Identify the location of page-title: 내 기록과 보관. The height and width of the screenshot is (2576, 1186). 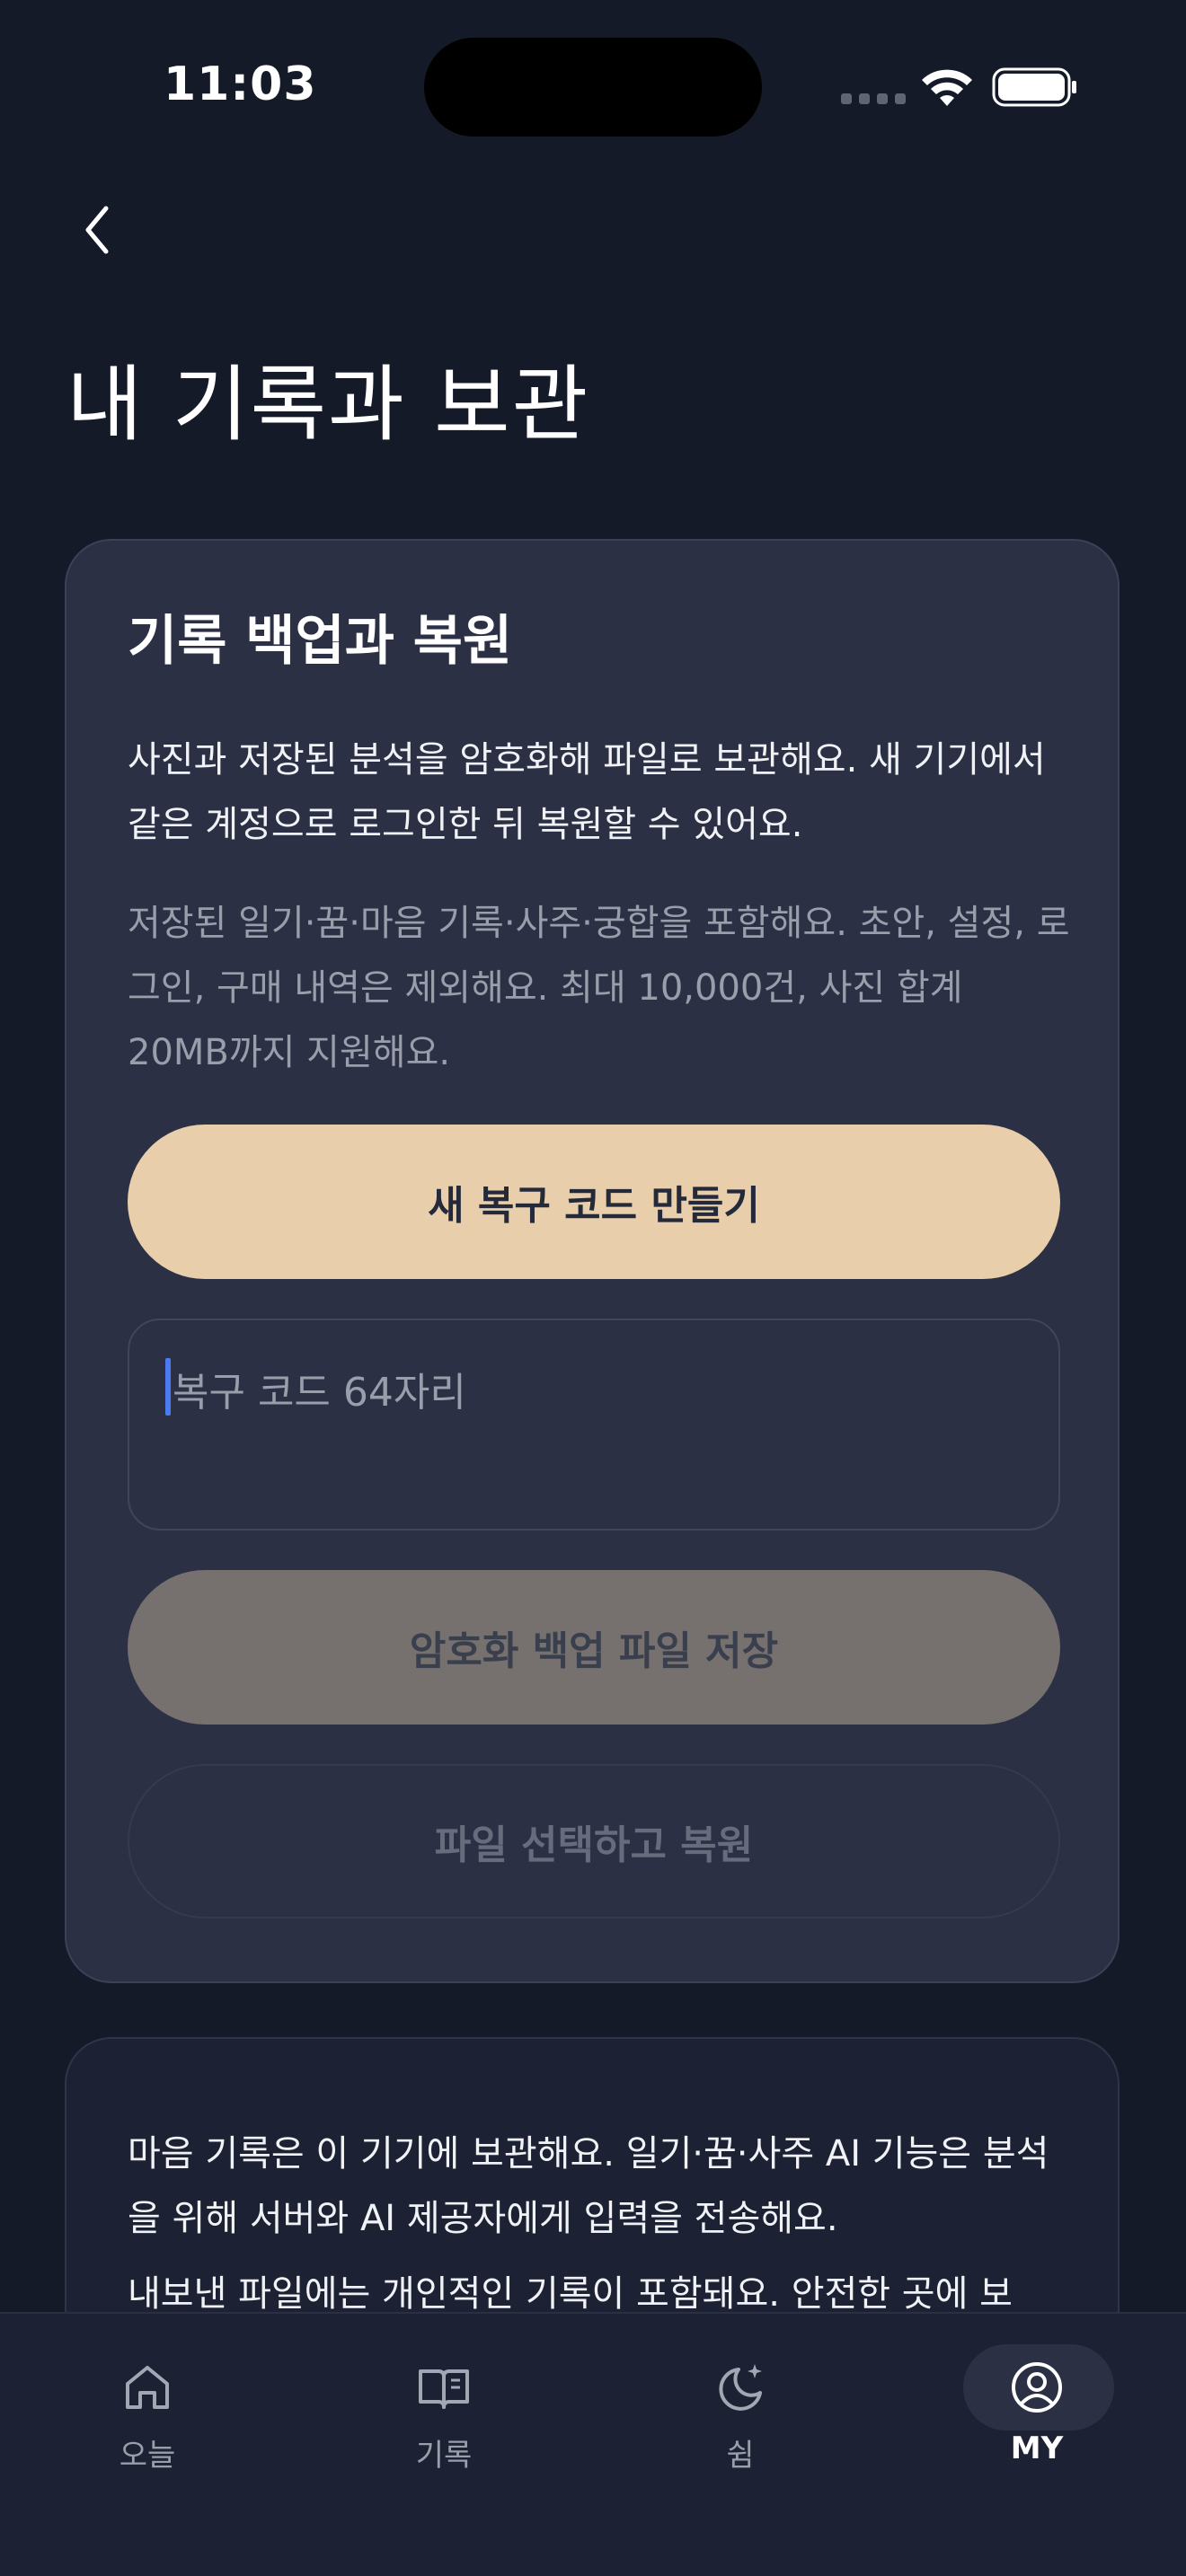
(328, 405).